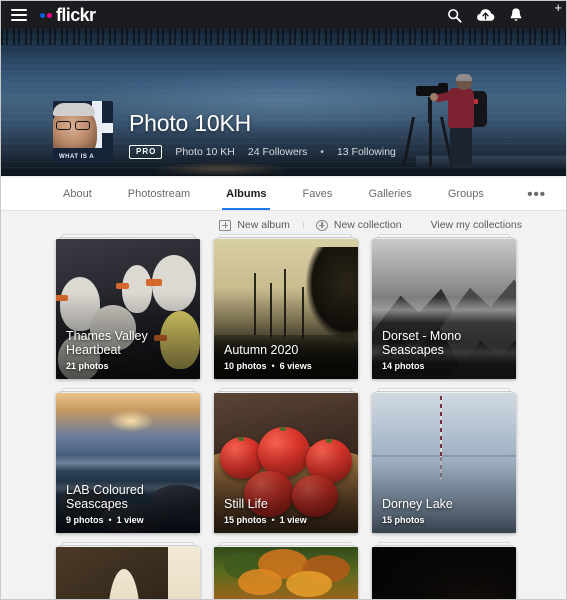  I want to click on new-collection-label: New collection, so click(367, 225).